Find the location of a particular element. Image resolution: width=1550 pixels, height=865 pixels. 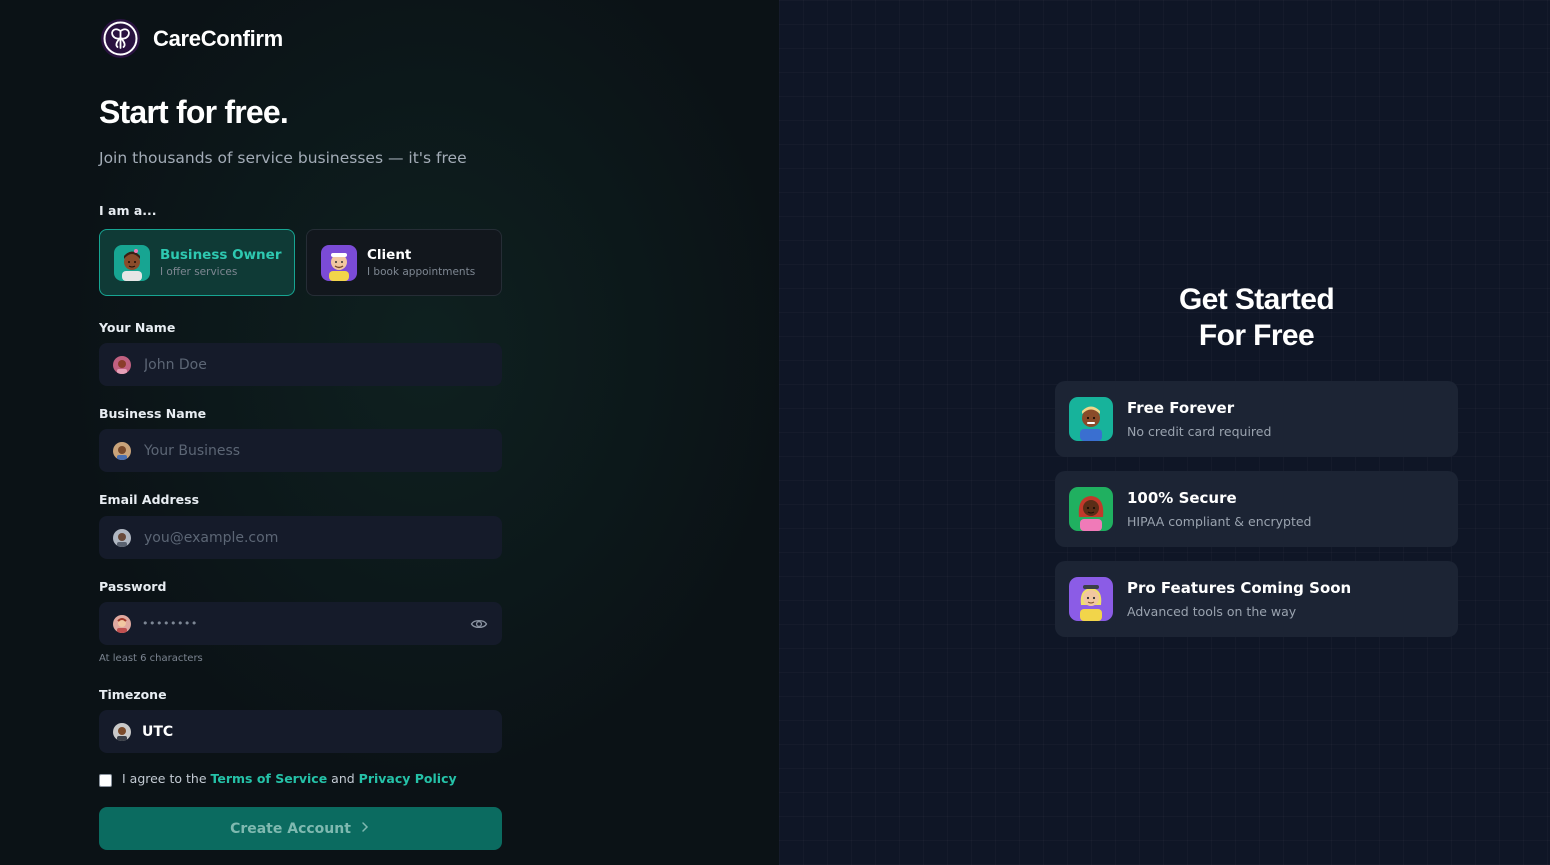

email-input is located at coordinates (322, 537).